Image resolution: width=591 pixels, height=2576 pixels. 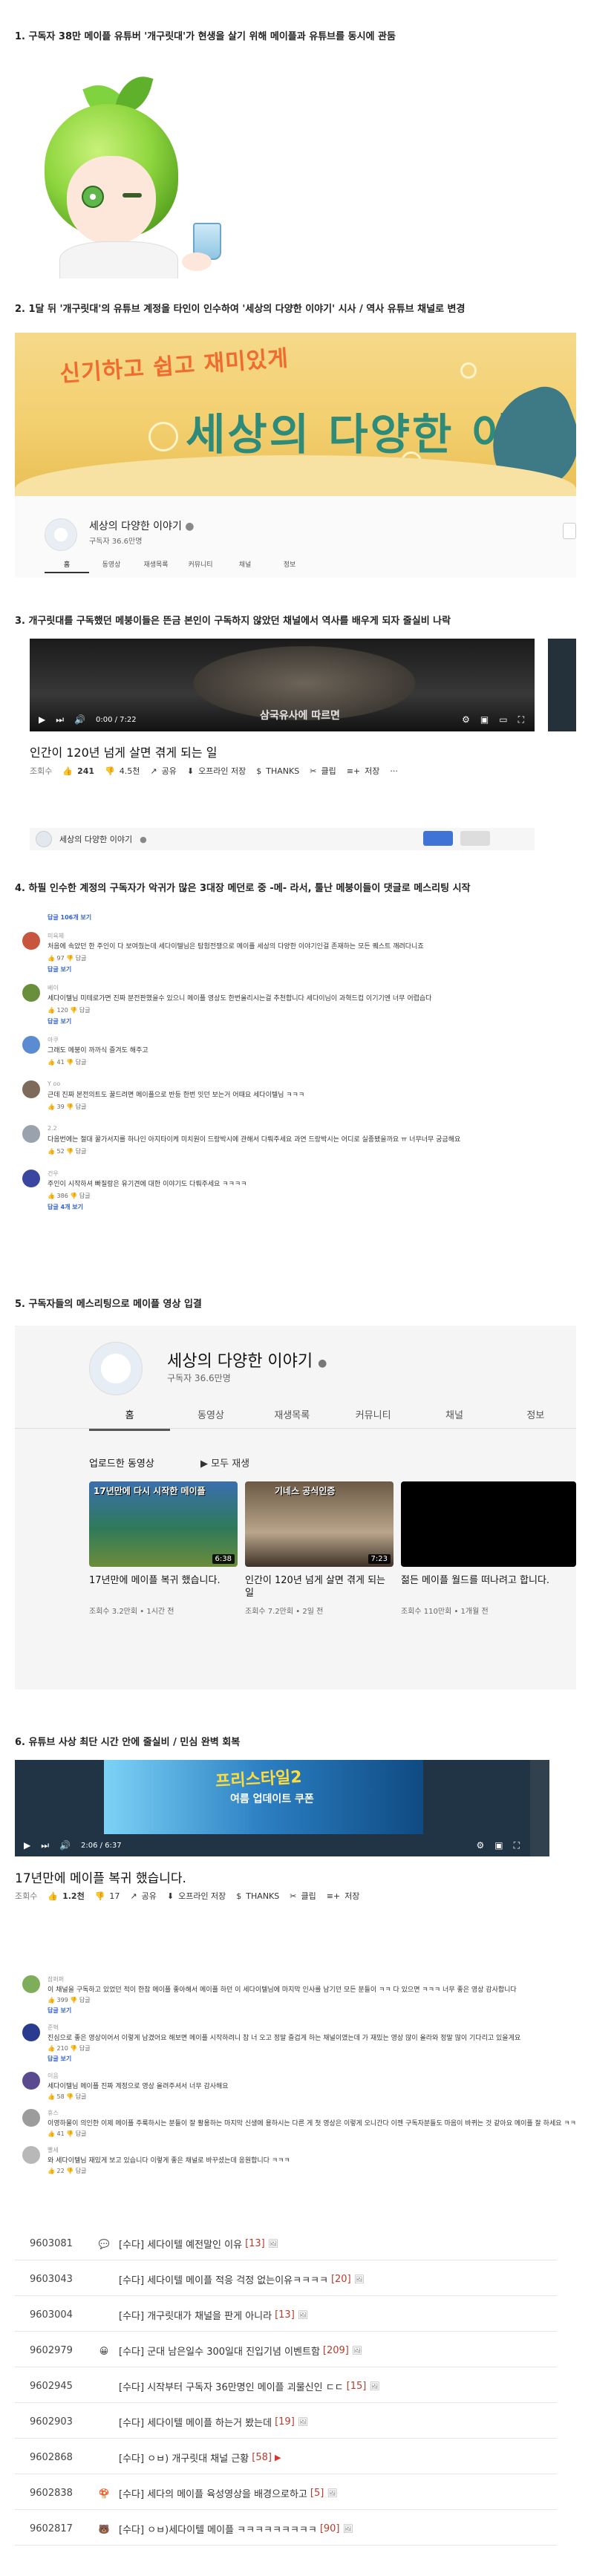 What do you see at coordinates (219, 2279) in the screenshot?
I see `post-title: [수다] 세다이텔 메이플 적응 걱정 없는이유ㅋㅋㅋㅋ` at bounding box center [219, 2279].